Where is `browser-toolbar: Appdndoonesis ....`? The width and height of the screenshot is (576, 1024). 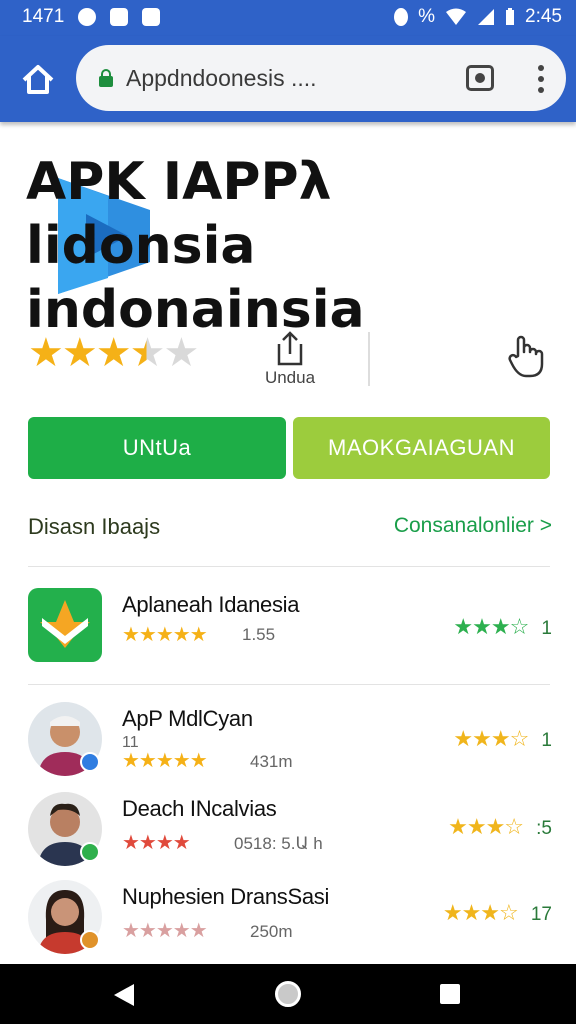
browser-toolbar: Appdndoonesis .... is located at coordinates (288, 79).